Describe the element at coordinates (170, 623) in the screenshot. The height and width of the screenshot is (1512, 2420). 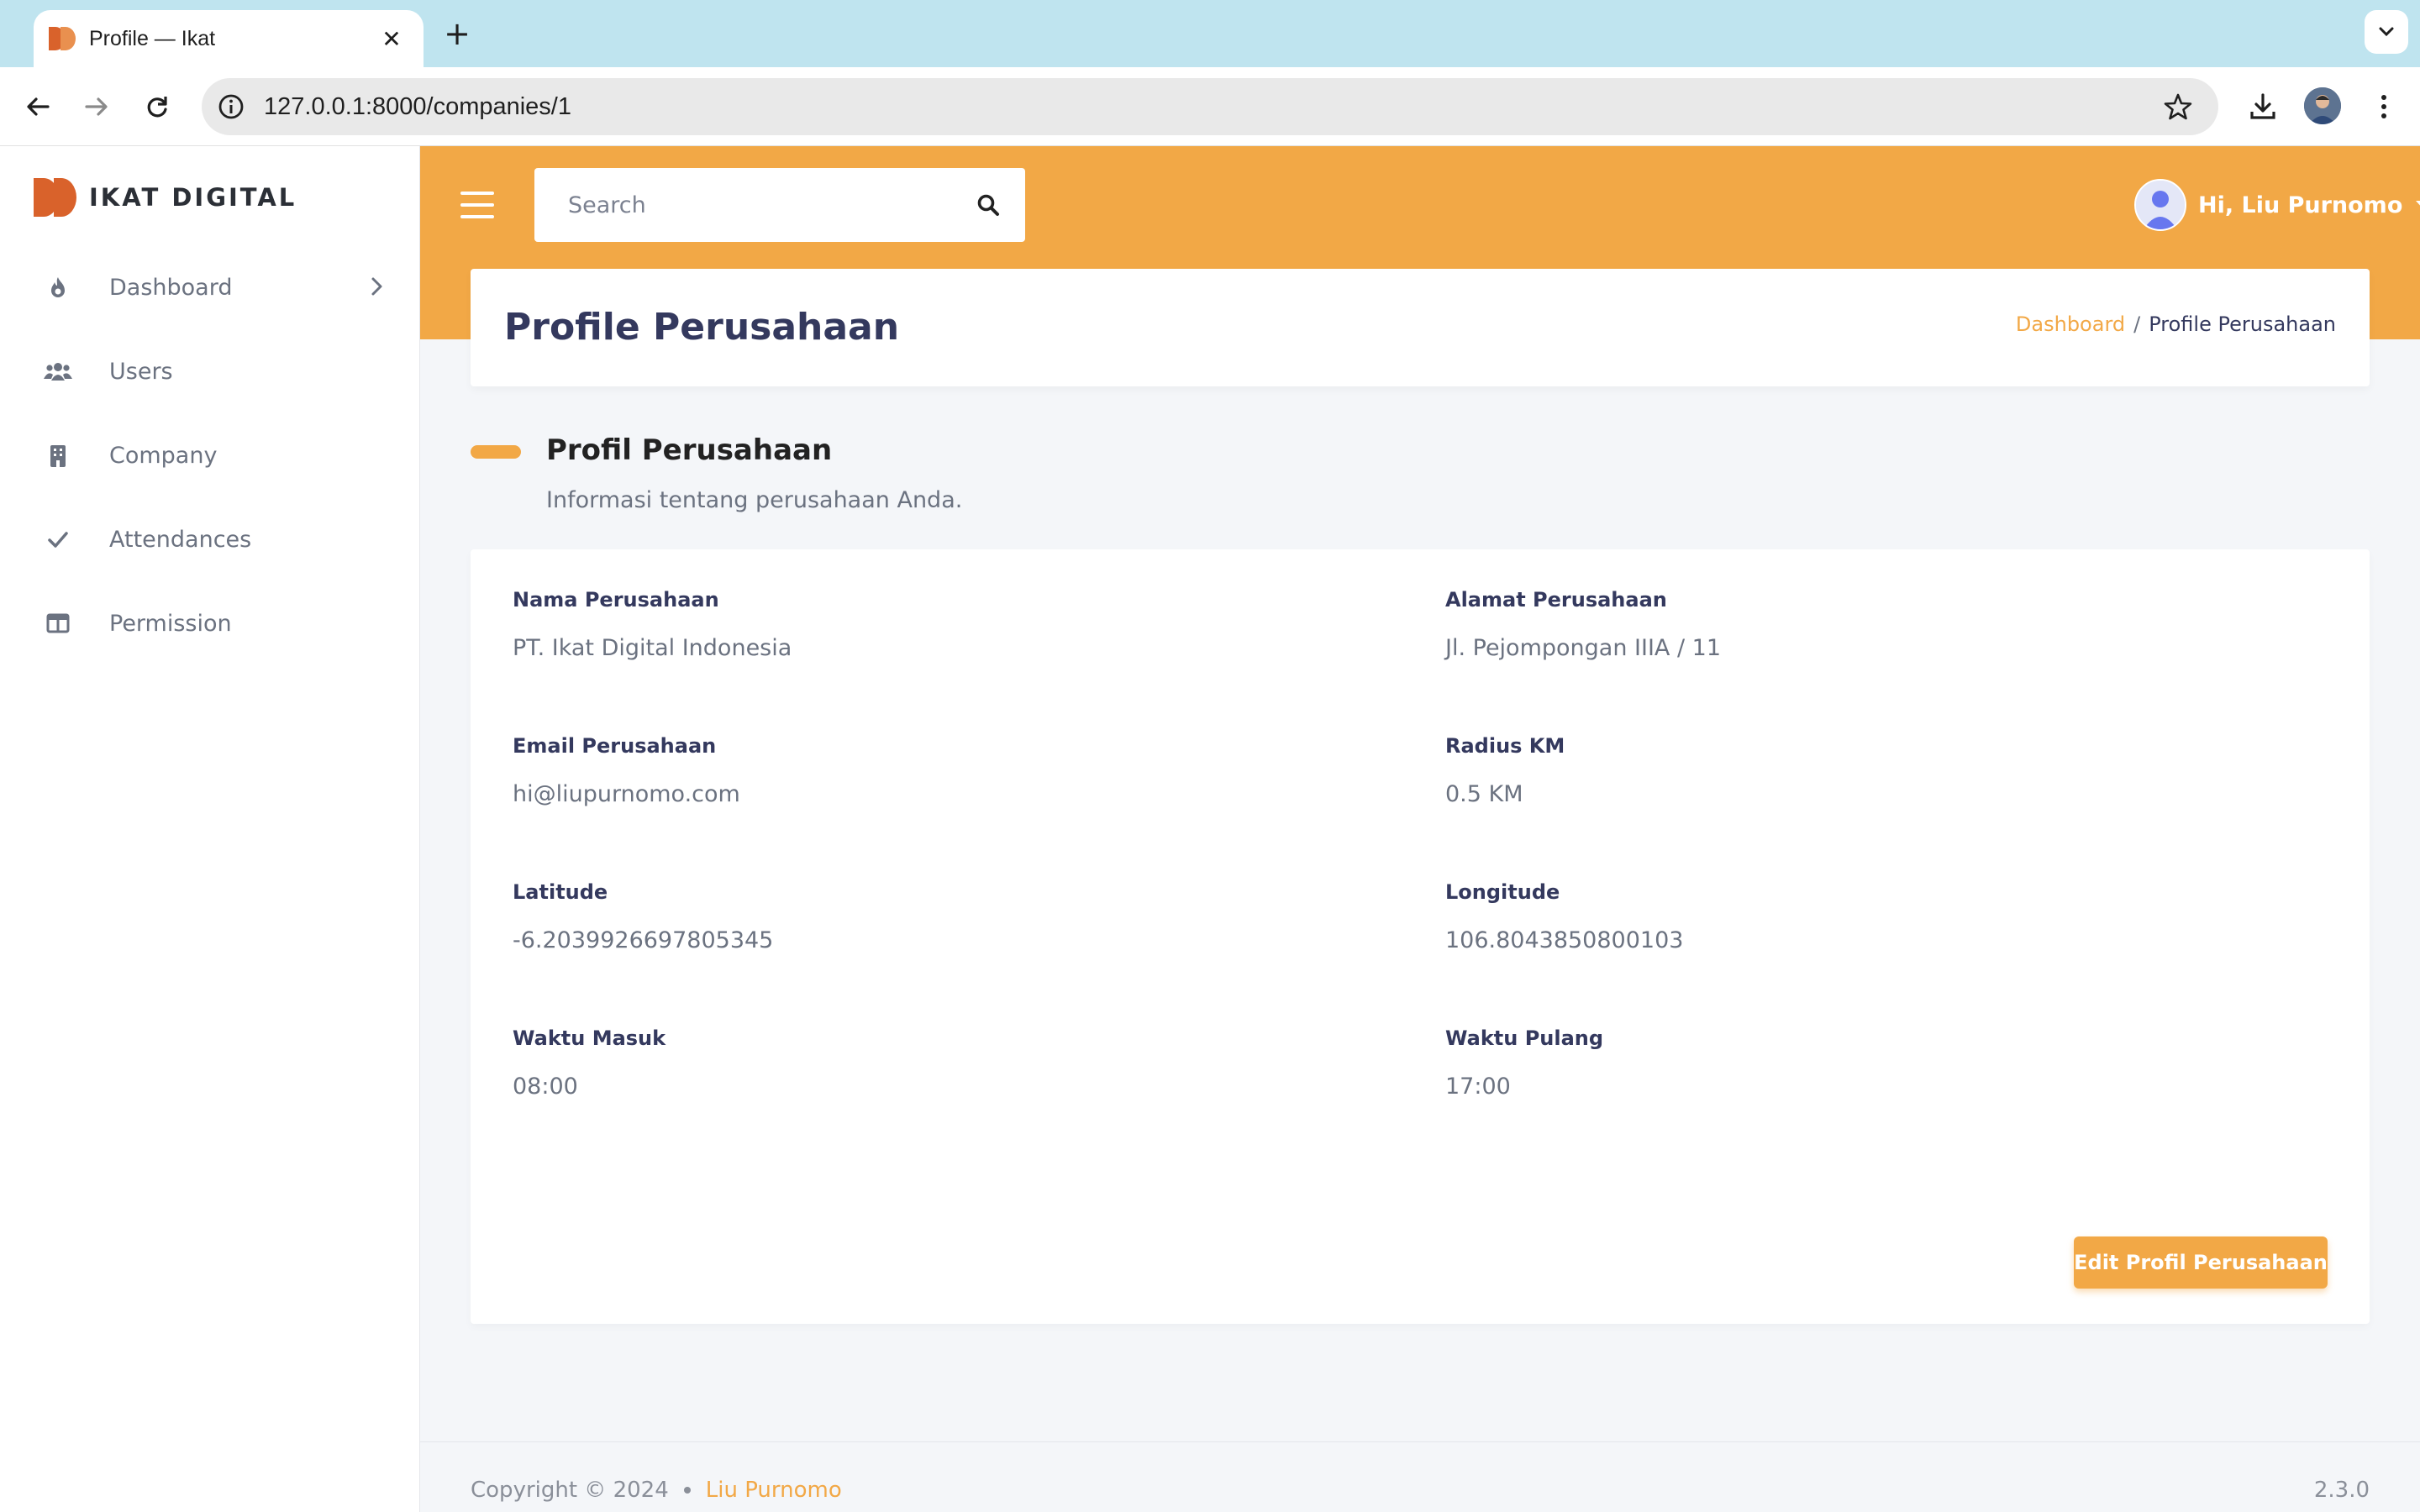
I see `sidebar-item-label: Permission` at that location.